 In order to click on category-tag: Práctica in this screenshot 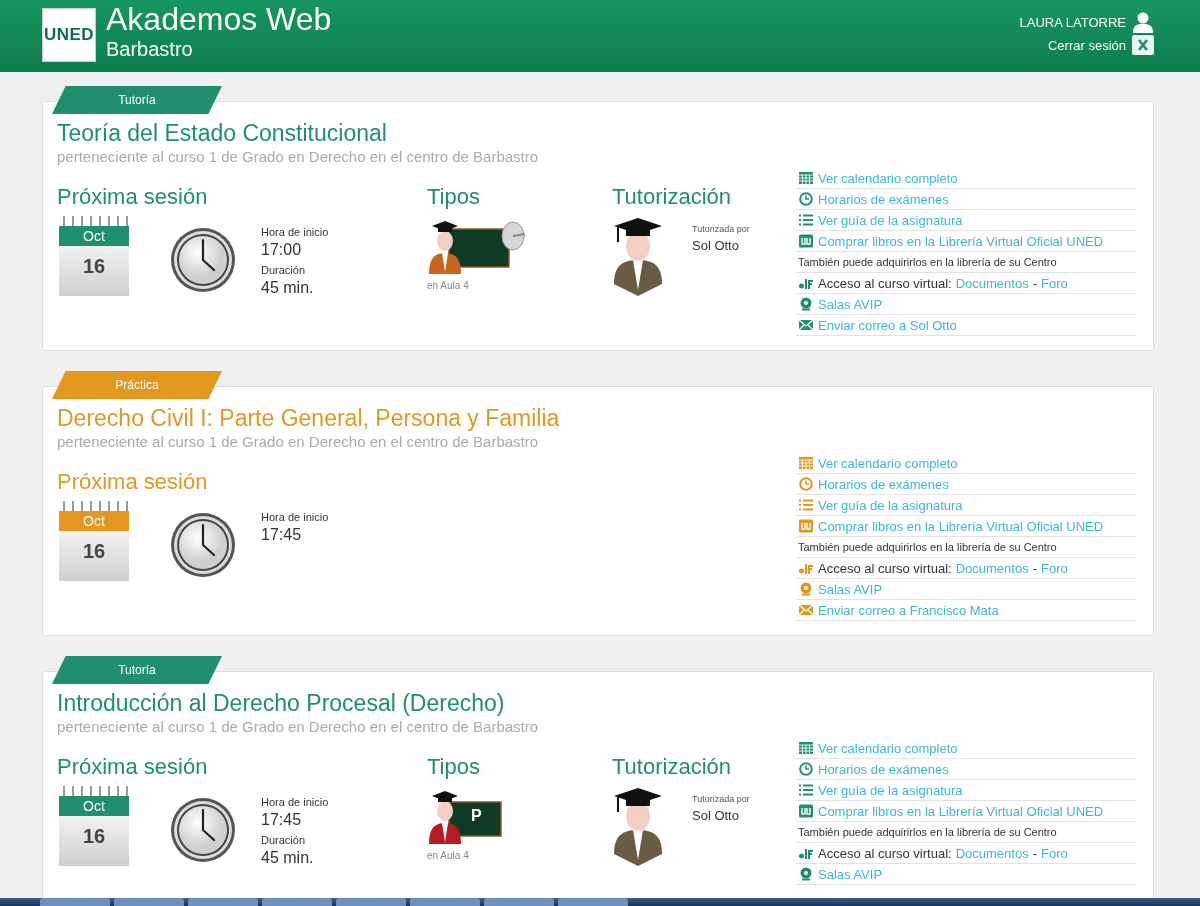, I will do `click(137, 385)`.